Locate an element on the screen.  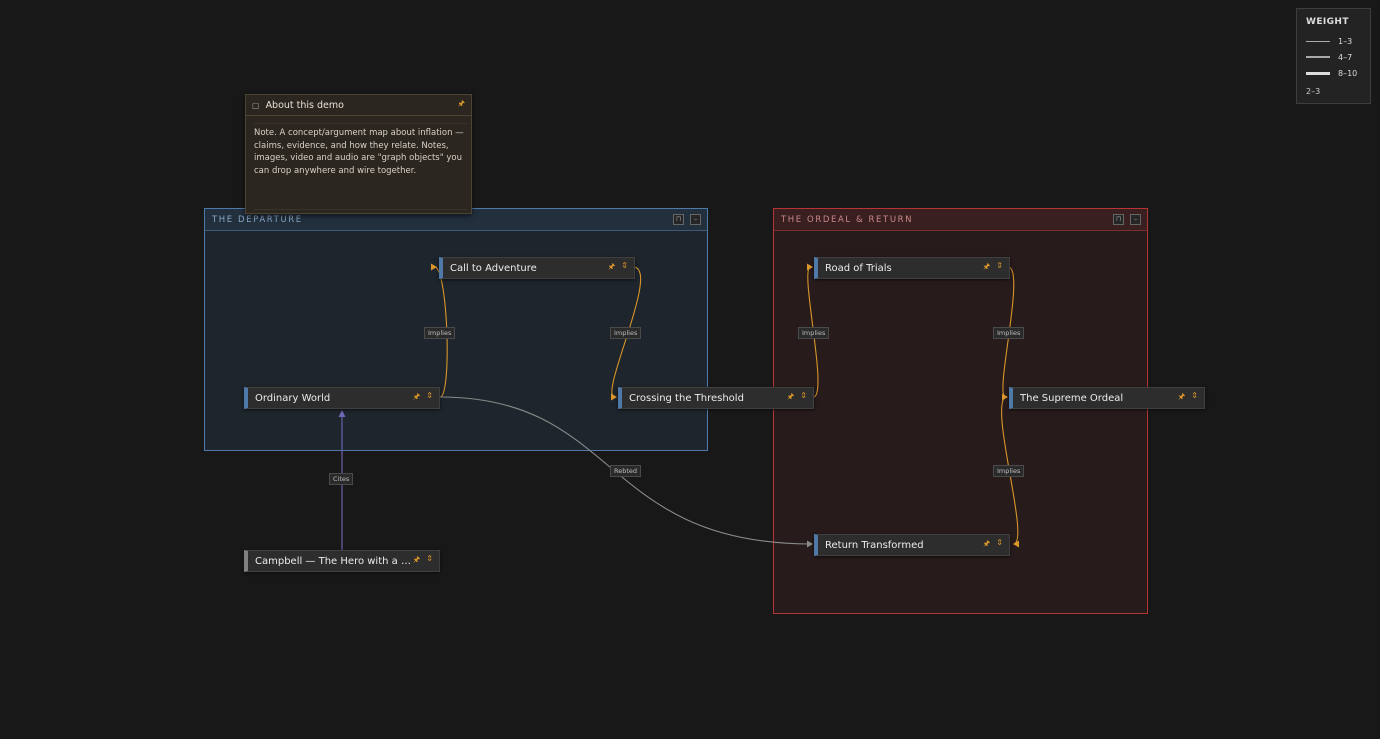
edge-label-rebuts: Rebted is located at coordinates (626, 471).